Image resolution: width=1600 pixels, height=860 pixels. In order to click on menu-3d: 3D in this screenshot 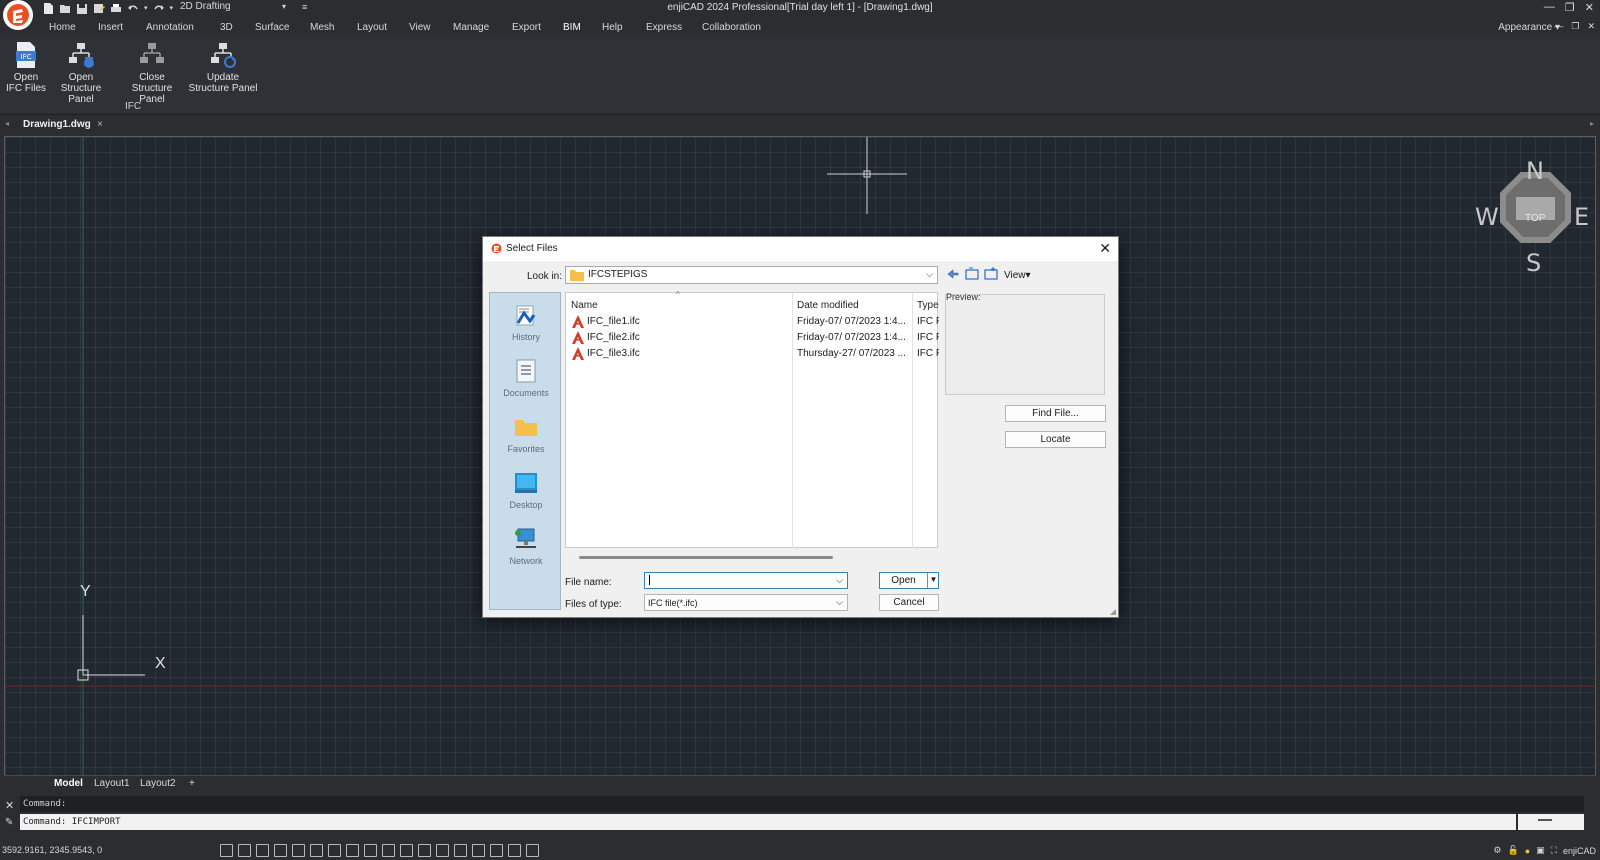, I will do `click(226, 27)`.